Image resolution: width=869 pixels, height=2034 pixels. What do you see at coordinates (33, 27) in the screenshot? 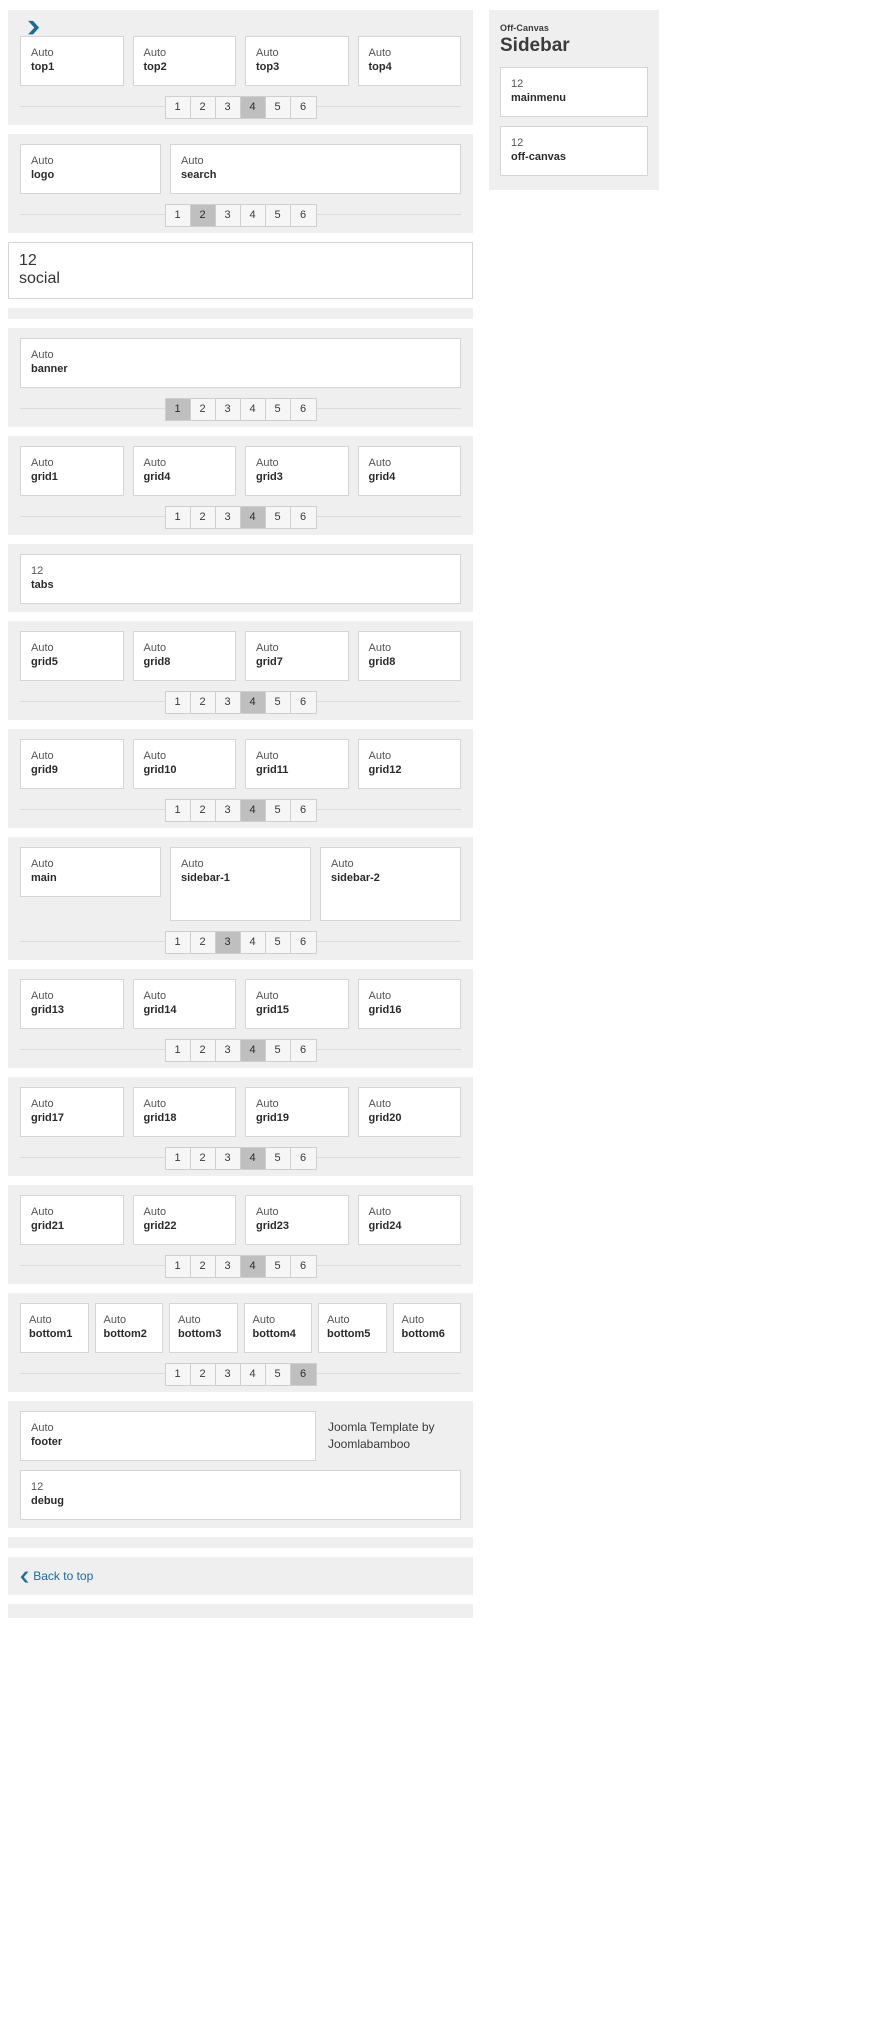
I see `chevron-down-icon: ❯` at bounding box center [33, 27].